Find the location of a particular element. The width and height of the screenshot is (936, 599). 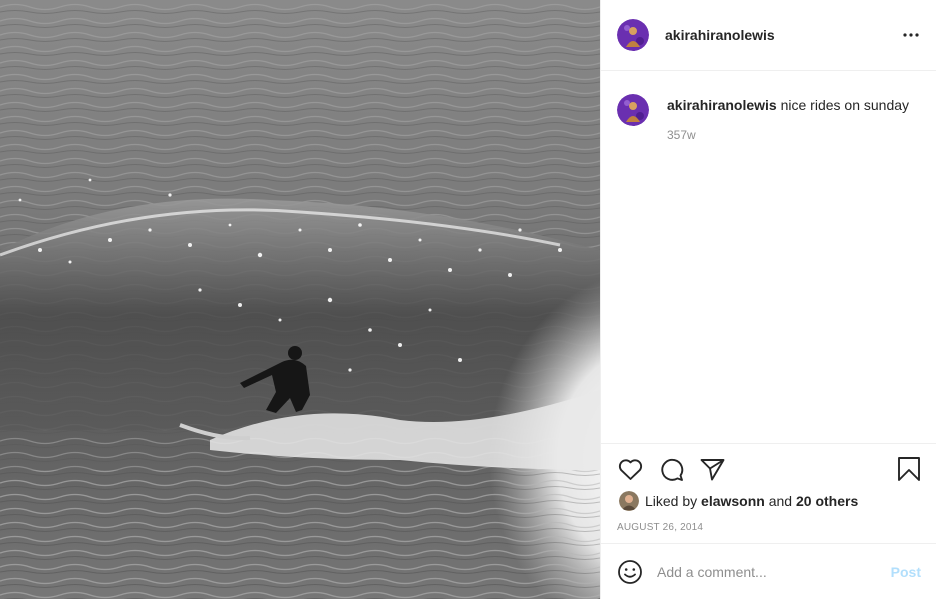

caption-age: 357w is located at coordinates (788, 135).